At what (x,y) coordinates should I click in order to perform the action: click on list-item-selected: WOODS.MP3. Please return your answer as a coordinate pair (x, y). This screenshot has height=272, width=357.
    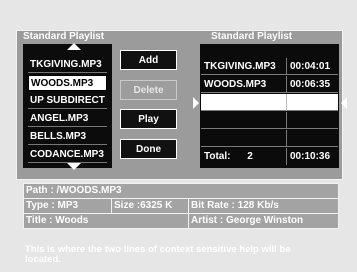
    Looking at the image, I should click on (67, 83).